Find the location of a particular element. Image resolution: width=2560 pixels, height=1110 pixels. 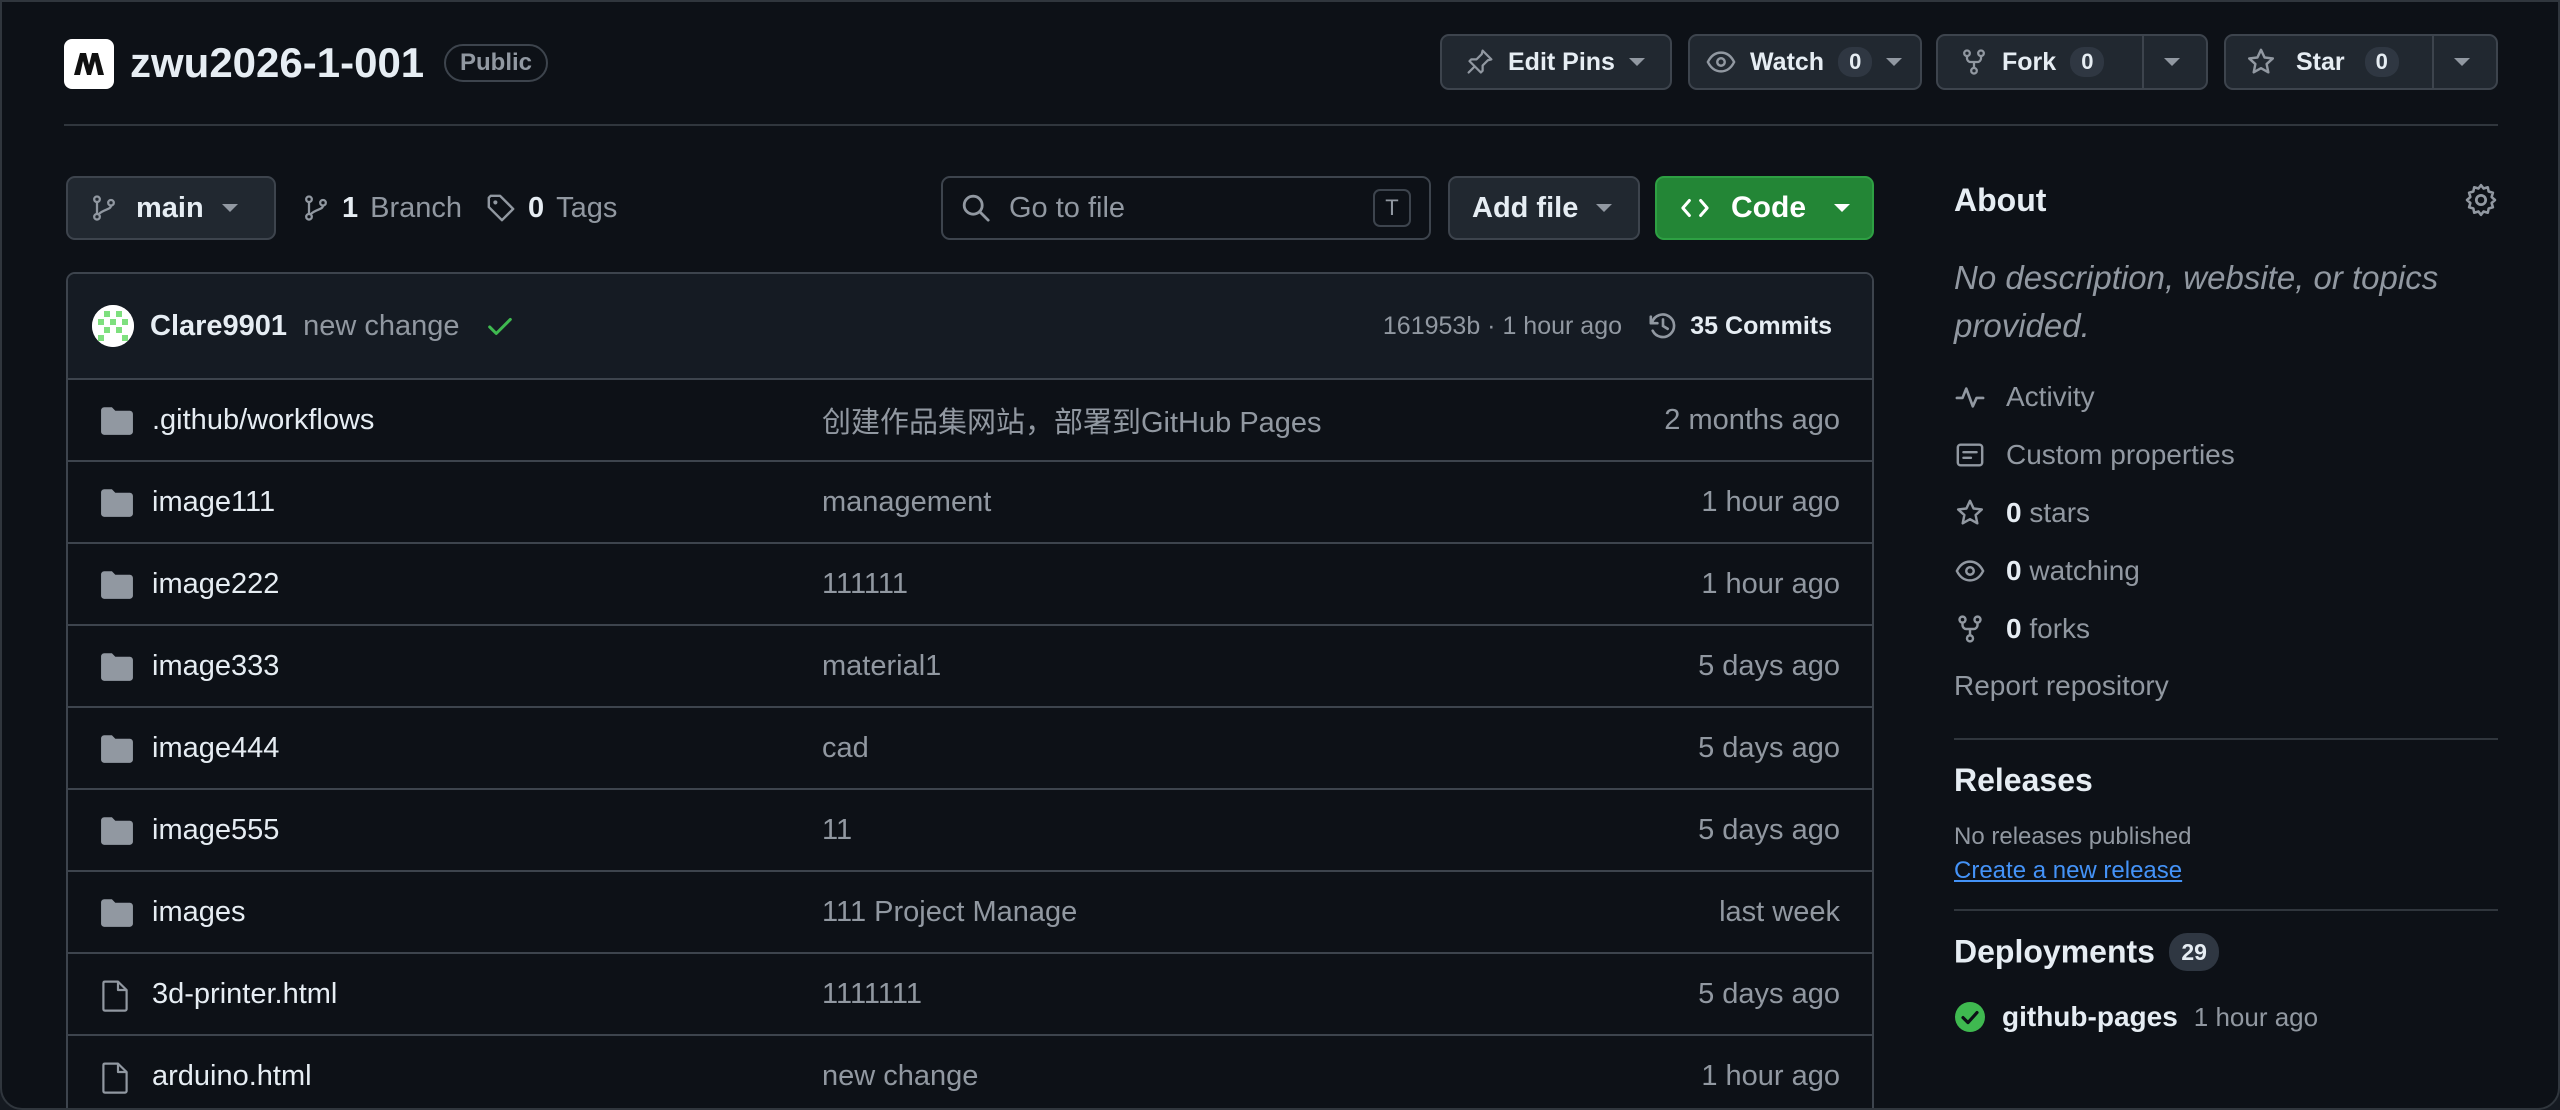

file-name: arduino.html is located at coordinates (232, 1076).